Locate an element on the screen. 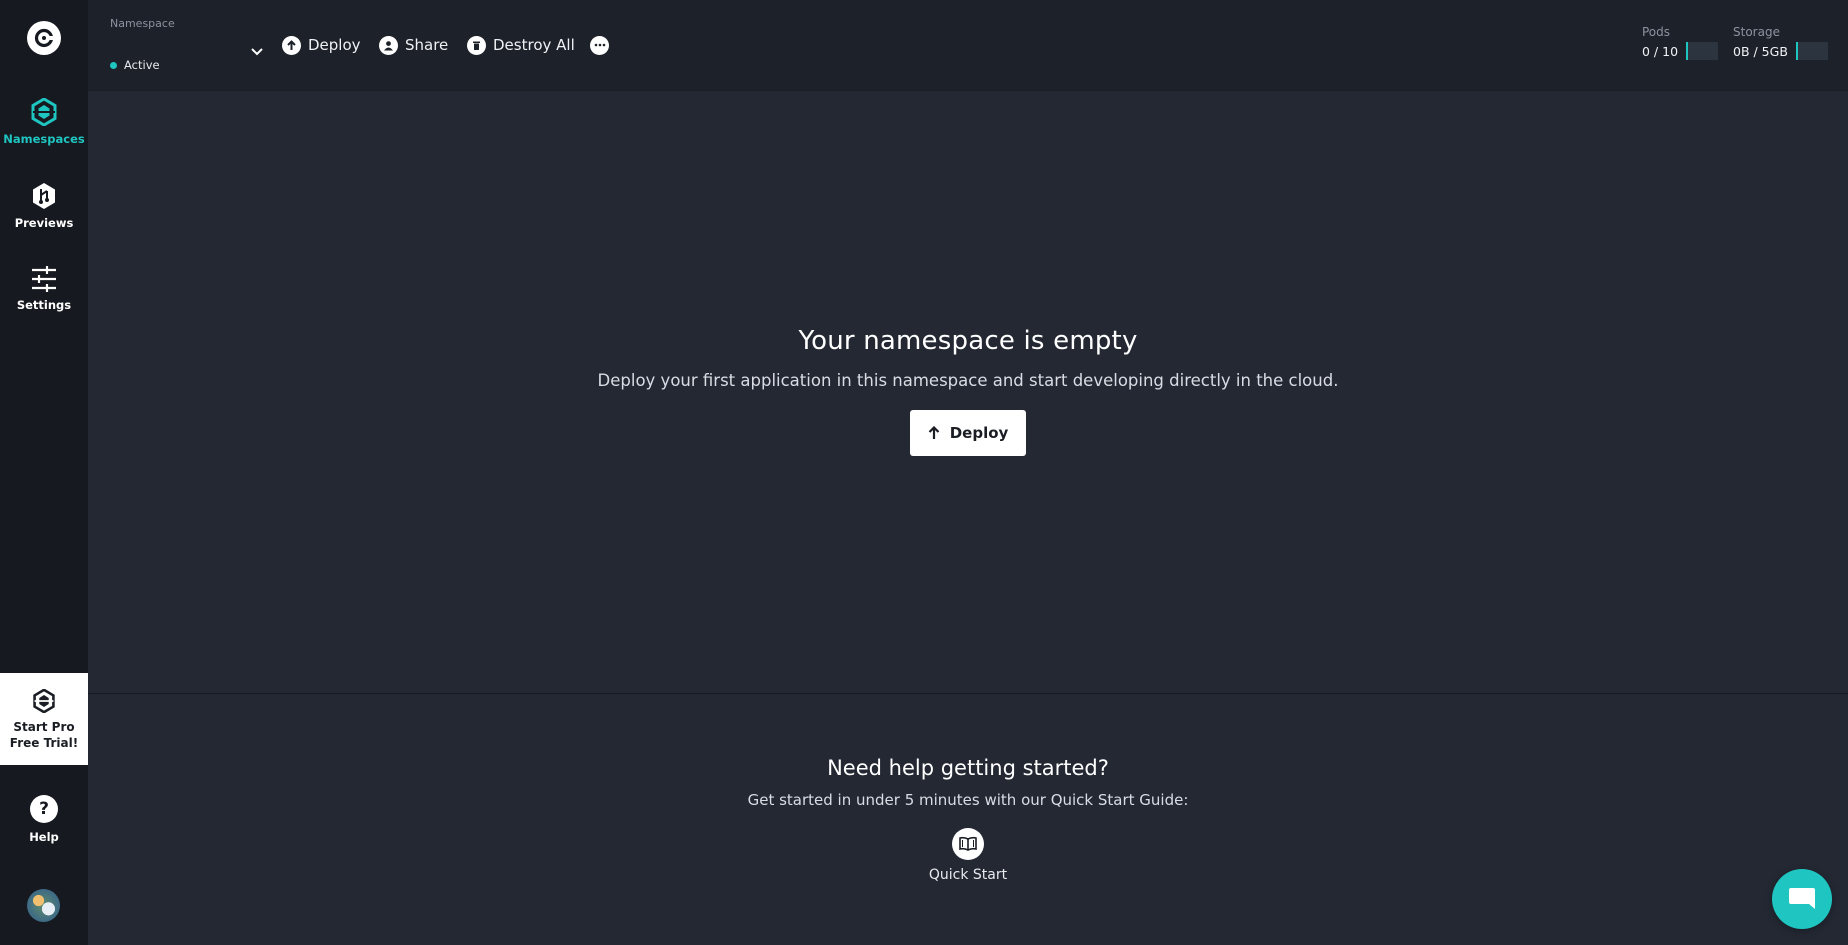 Image resolution: width=1848 pixels, height=945 pixels. settings-icon is located at coordinates (44, 279).